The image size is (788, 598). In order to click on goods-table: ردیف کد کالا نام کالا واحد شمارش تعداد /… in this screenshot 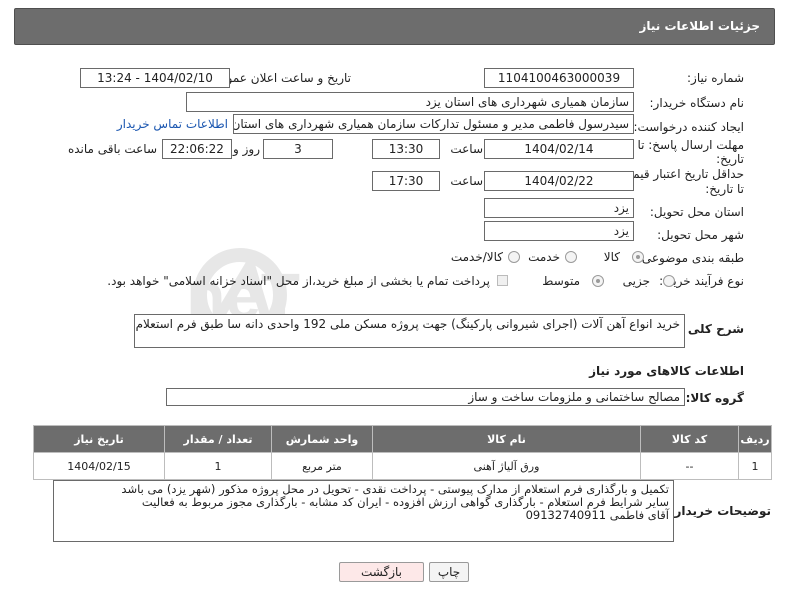, I will do `click(402, 452)`.